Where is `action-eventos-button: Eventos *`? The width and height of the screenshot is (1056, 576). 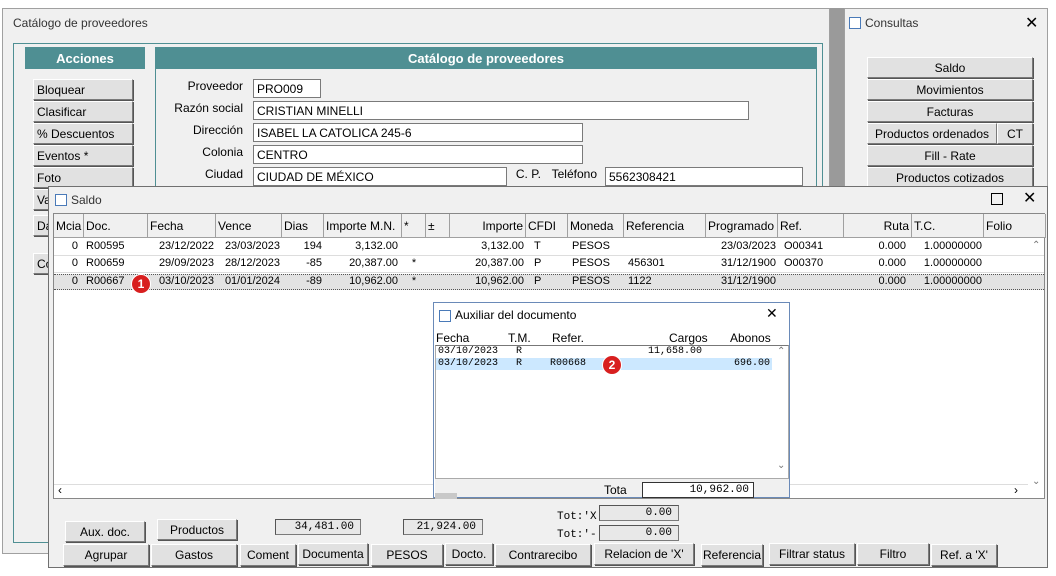
action-eventos-button: Eventos * is located at coordinates (83, 155).